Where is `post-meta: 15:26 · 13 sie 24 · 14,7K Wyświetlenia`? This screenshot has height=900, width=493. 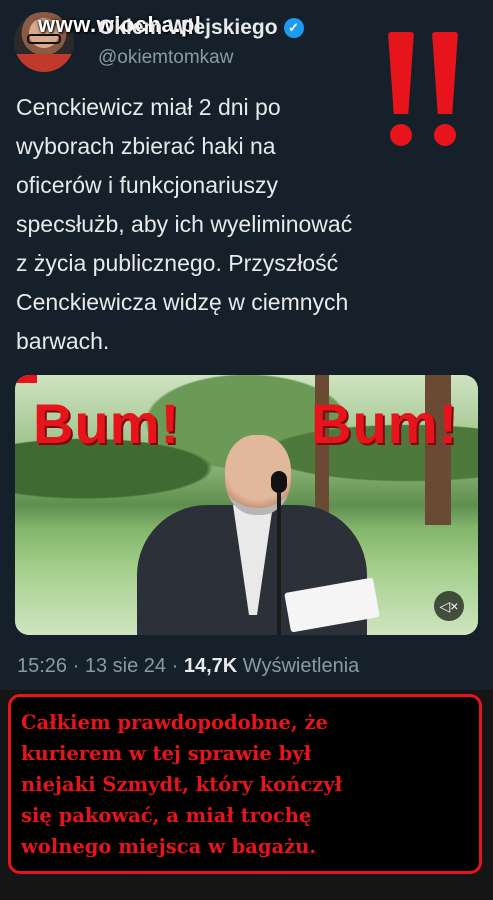 post-meta: 15:26 · 13 sie 24 · 14,7K Wyświetlenia is located at coordinates (188, 666).